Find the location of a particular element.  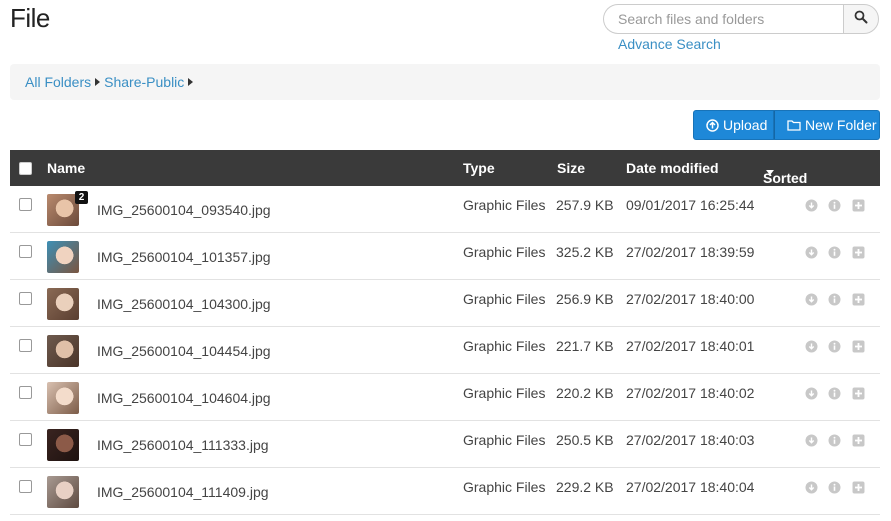

page-title: File is located at coordinates (30, 18).